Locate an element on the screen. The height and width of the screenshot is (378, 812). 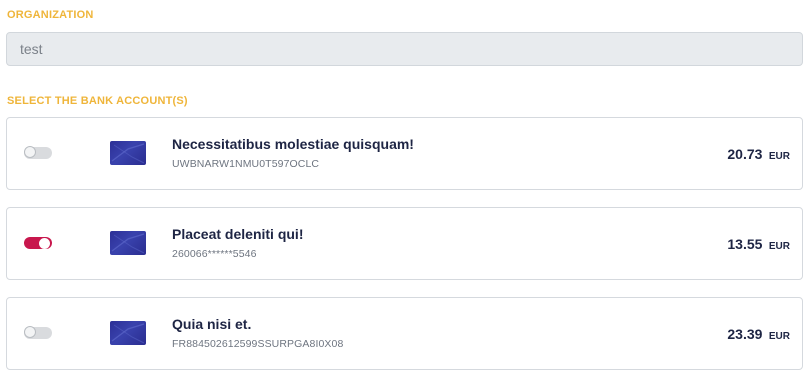
account-name: Necessitatibus molestiae quisquam! is located at coordinates (293, 144).